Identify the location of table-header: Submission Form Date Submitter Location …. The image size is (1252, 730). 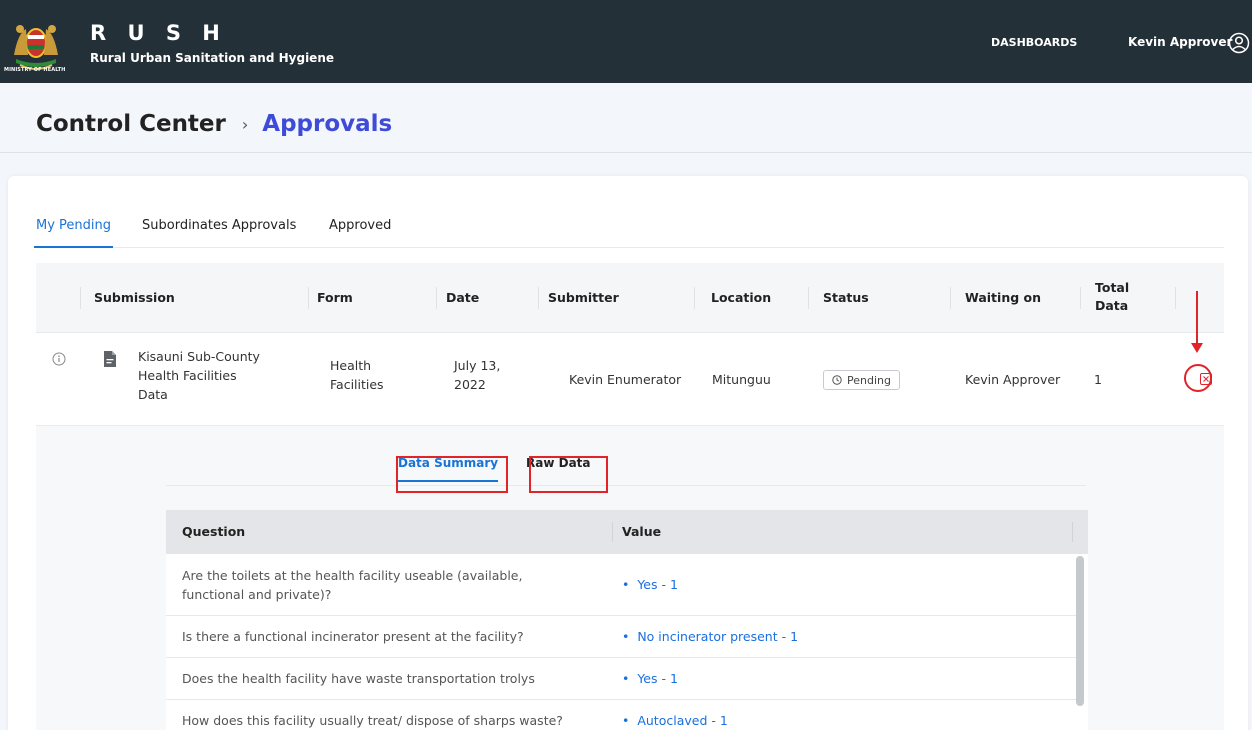
(630, 298).